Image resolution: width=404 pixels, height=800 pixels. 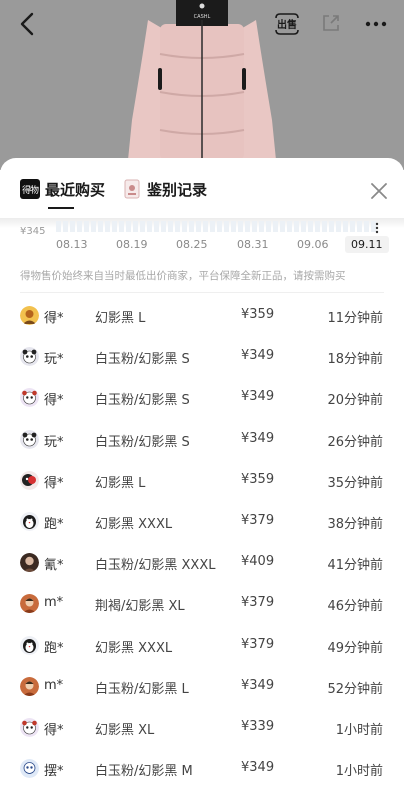 I want to click on purchase-record-row: 氰* 白玉粉/幻影黑 XXXL ¥409 41分钟前, so click(x=202, y=562).